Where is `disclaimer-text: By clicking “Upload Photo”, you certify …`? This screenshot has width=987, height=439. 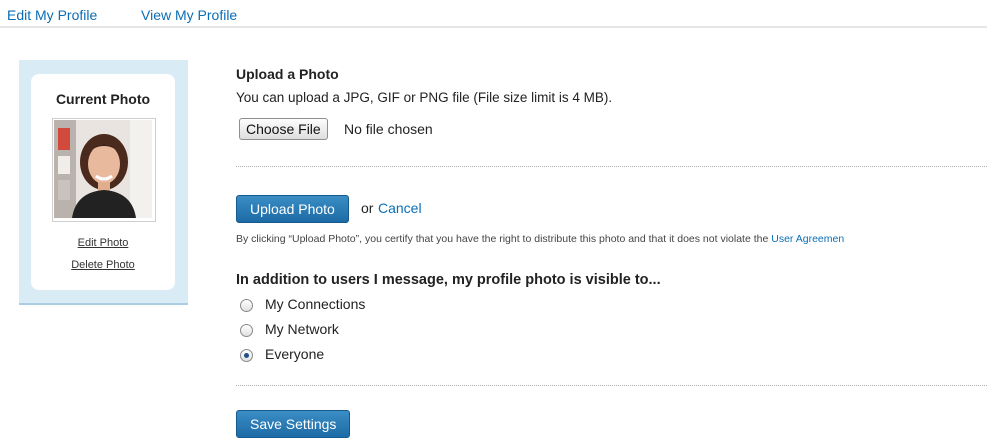
disclaimer-text: By clicking “Upload Photo”, you certify … is located at coordinates (502, 239).